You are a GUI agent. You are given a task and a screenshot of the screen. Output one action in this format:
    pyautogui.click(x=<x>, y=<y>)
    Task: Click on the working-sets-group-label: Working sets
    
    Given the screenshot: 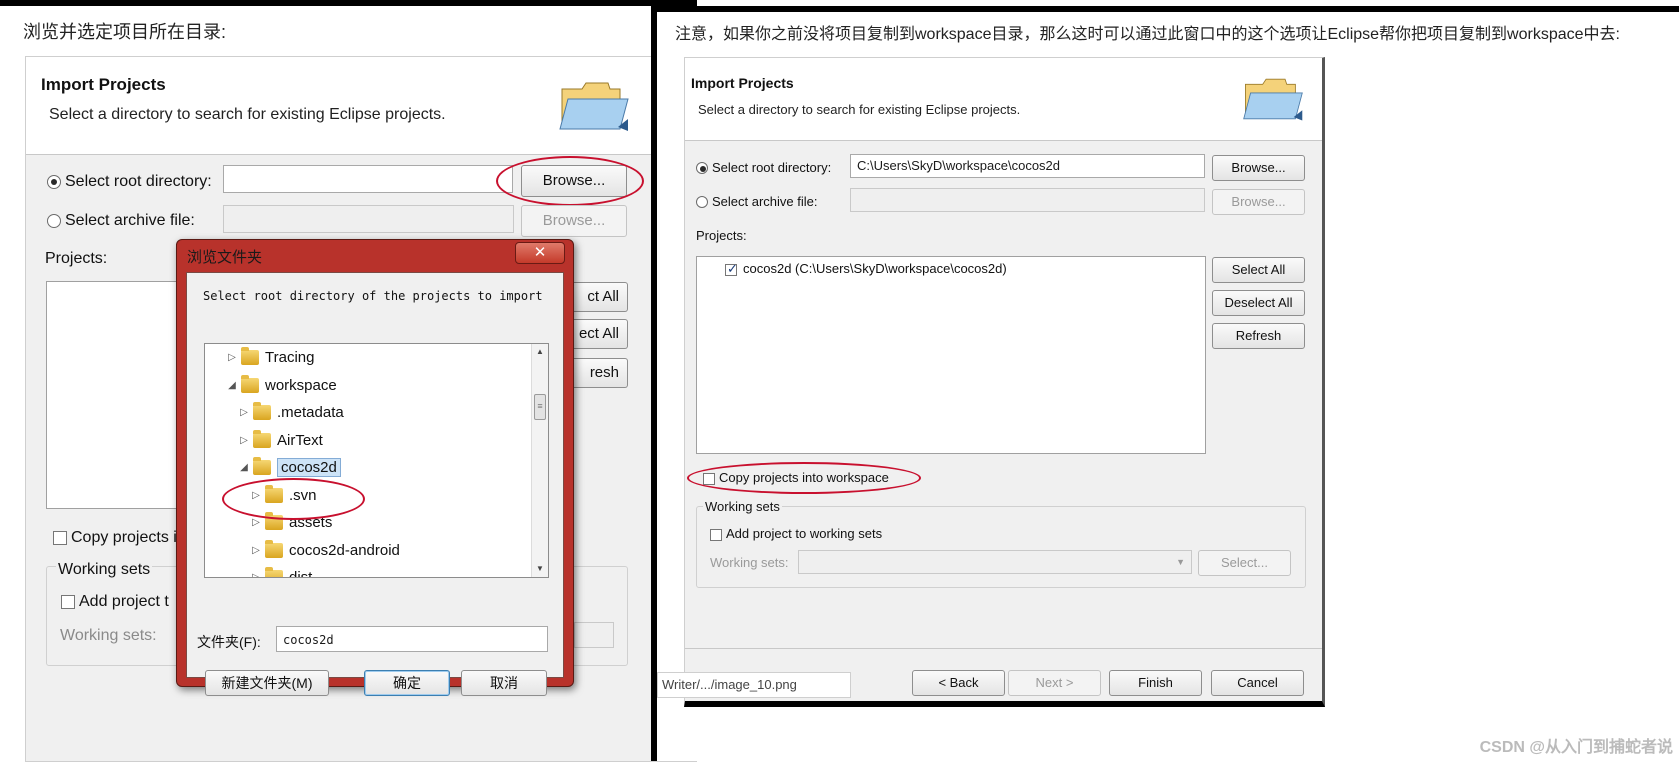 What is the action you would take?
    pyautogui.click(x=742, y=506)
    